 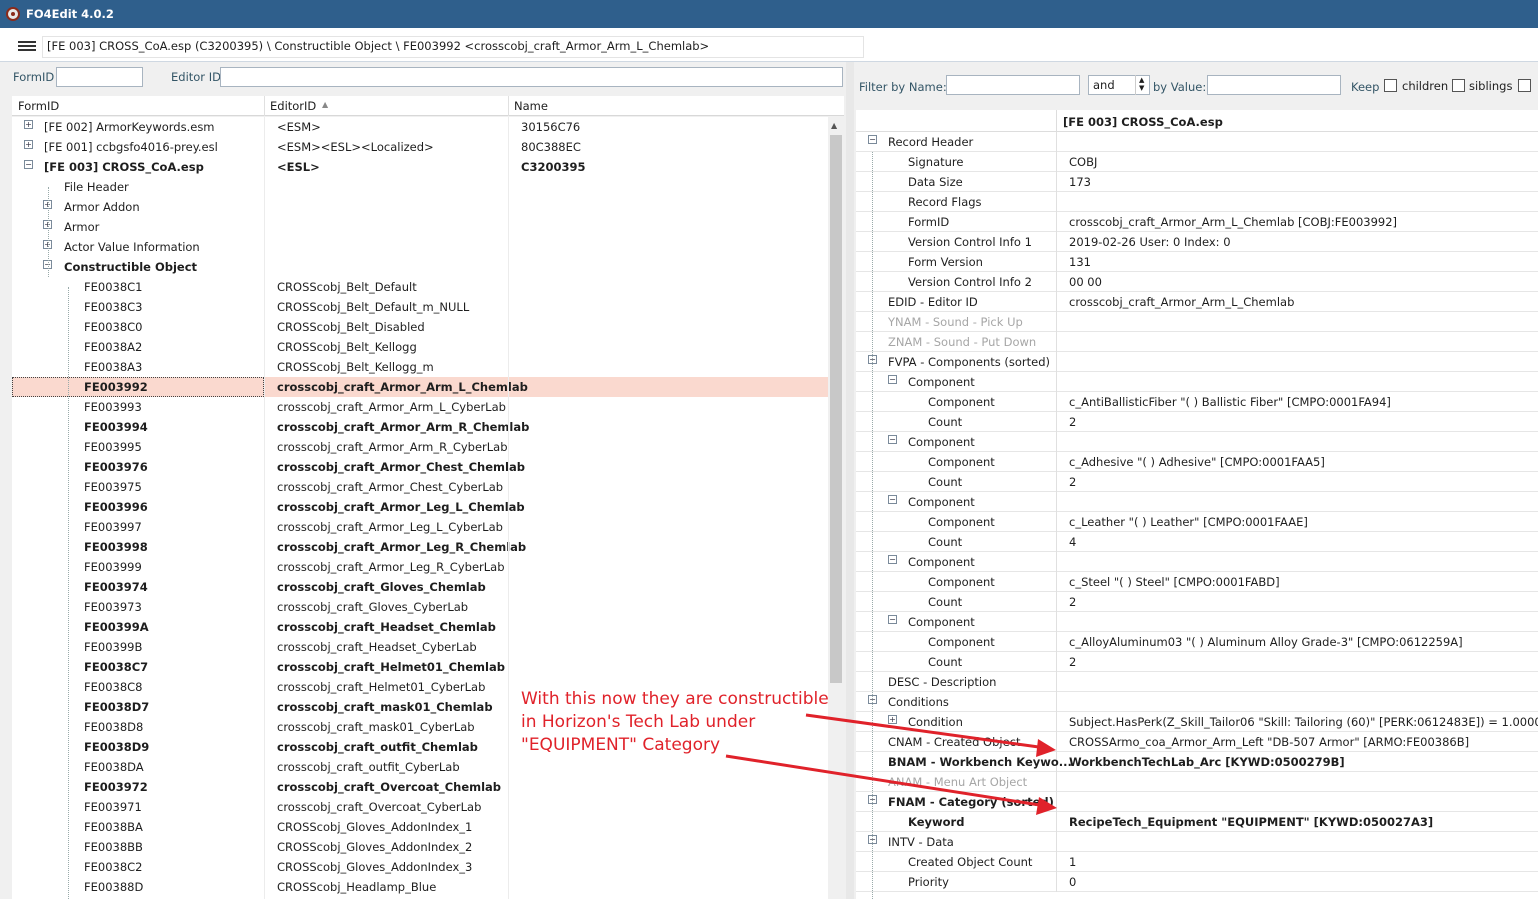 What do you see at coordinates (1458, 85) in the screenshot?
I see `siblings-checkbox` at bounding box center [1458, 85].